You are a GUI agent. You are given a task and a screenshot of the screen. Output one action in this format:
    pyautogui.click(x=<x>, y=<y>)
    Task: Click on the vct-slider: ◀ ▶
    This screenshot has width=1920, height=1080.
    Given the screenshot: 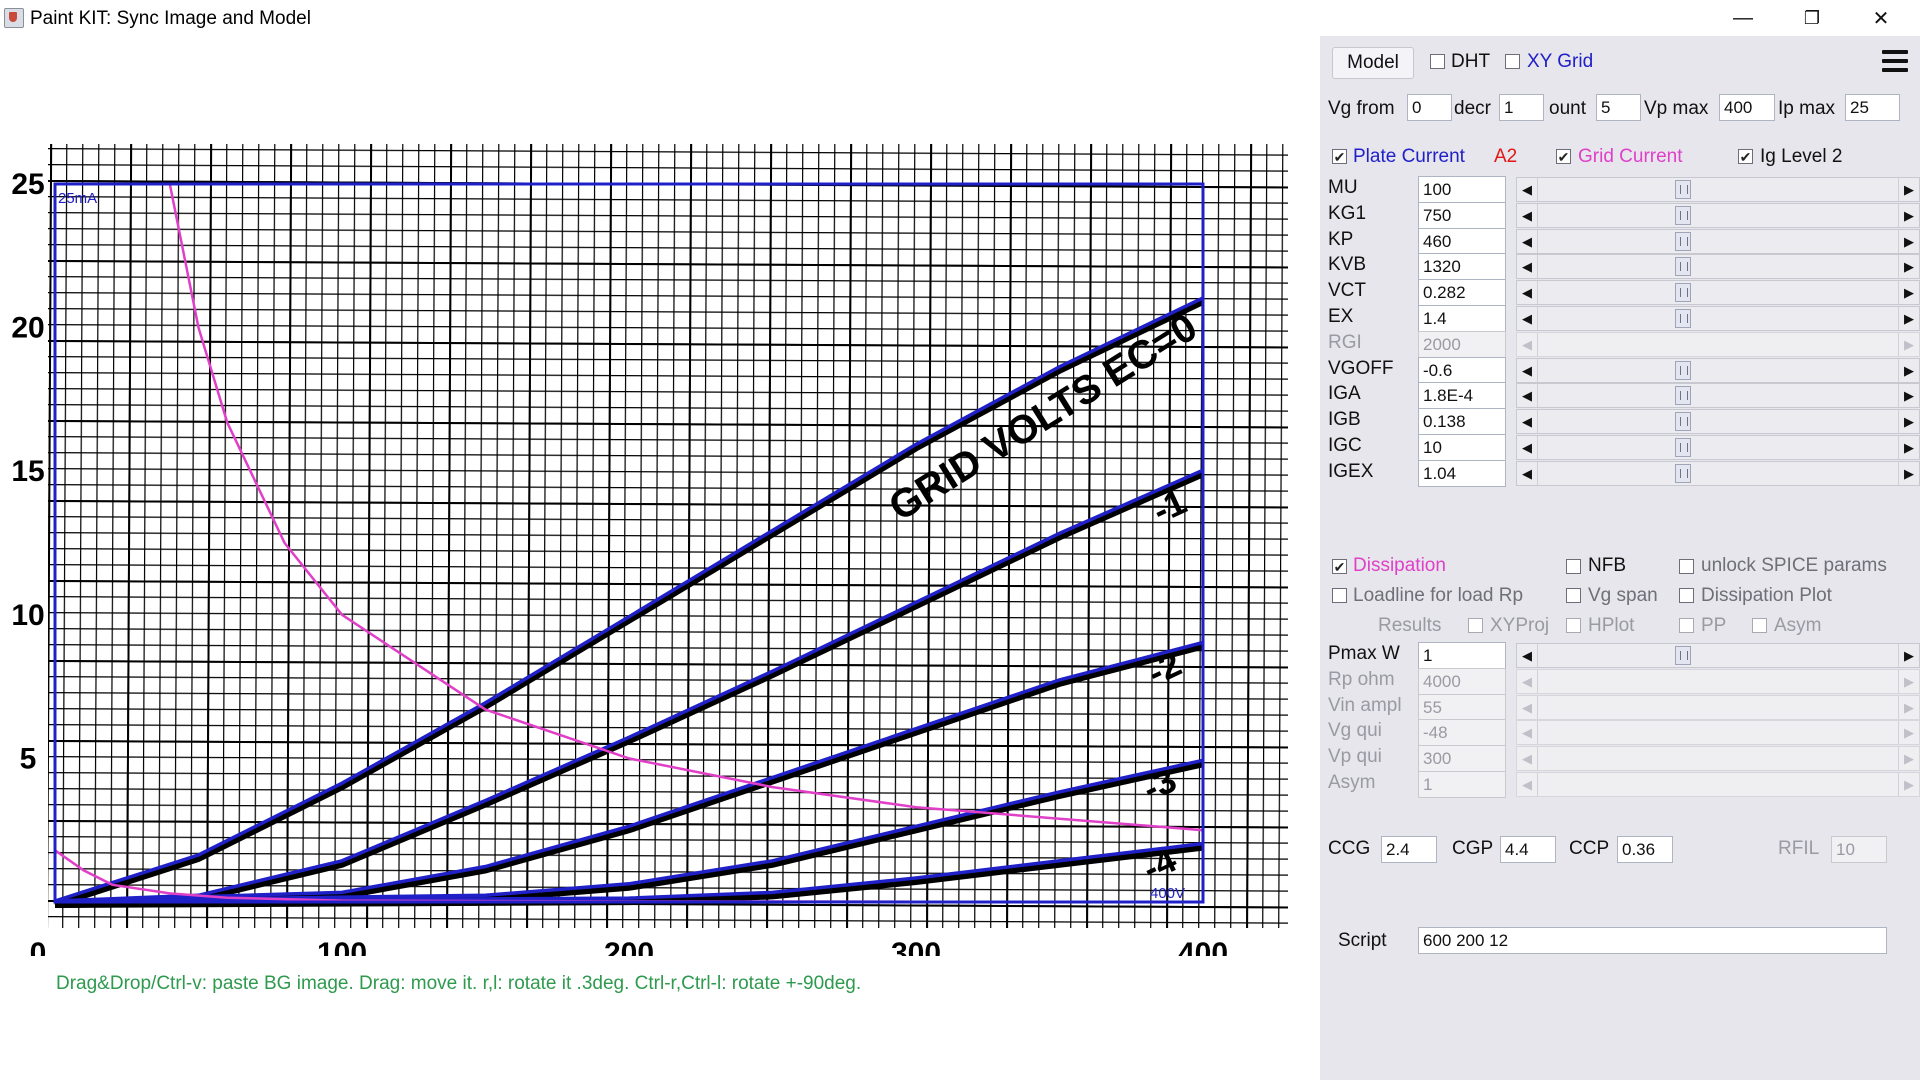 What is the action you would take?
    pyautogui.click(x=1718, y=293)
    